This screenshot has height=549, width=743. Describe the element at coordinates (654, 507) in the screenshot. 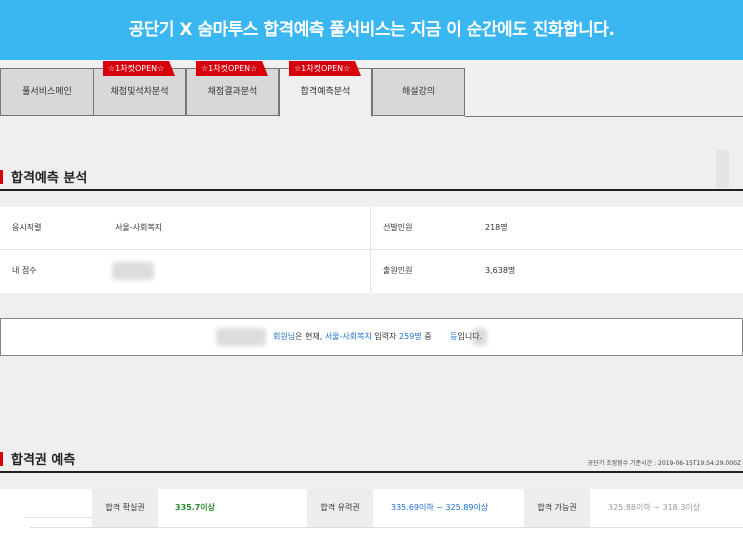

I see `possible-value: 325.88이하 ~ 318.3이상` at that location.